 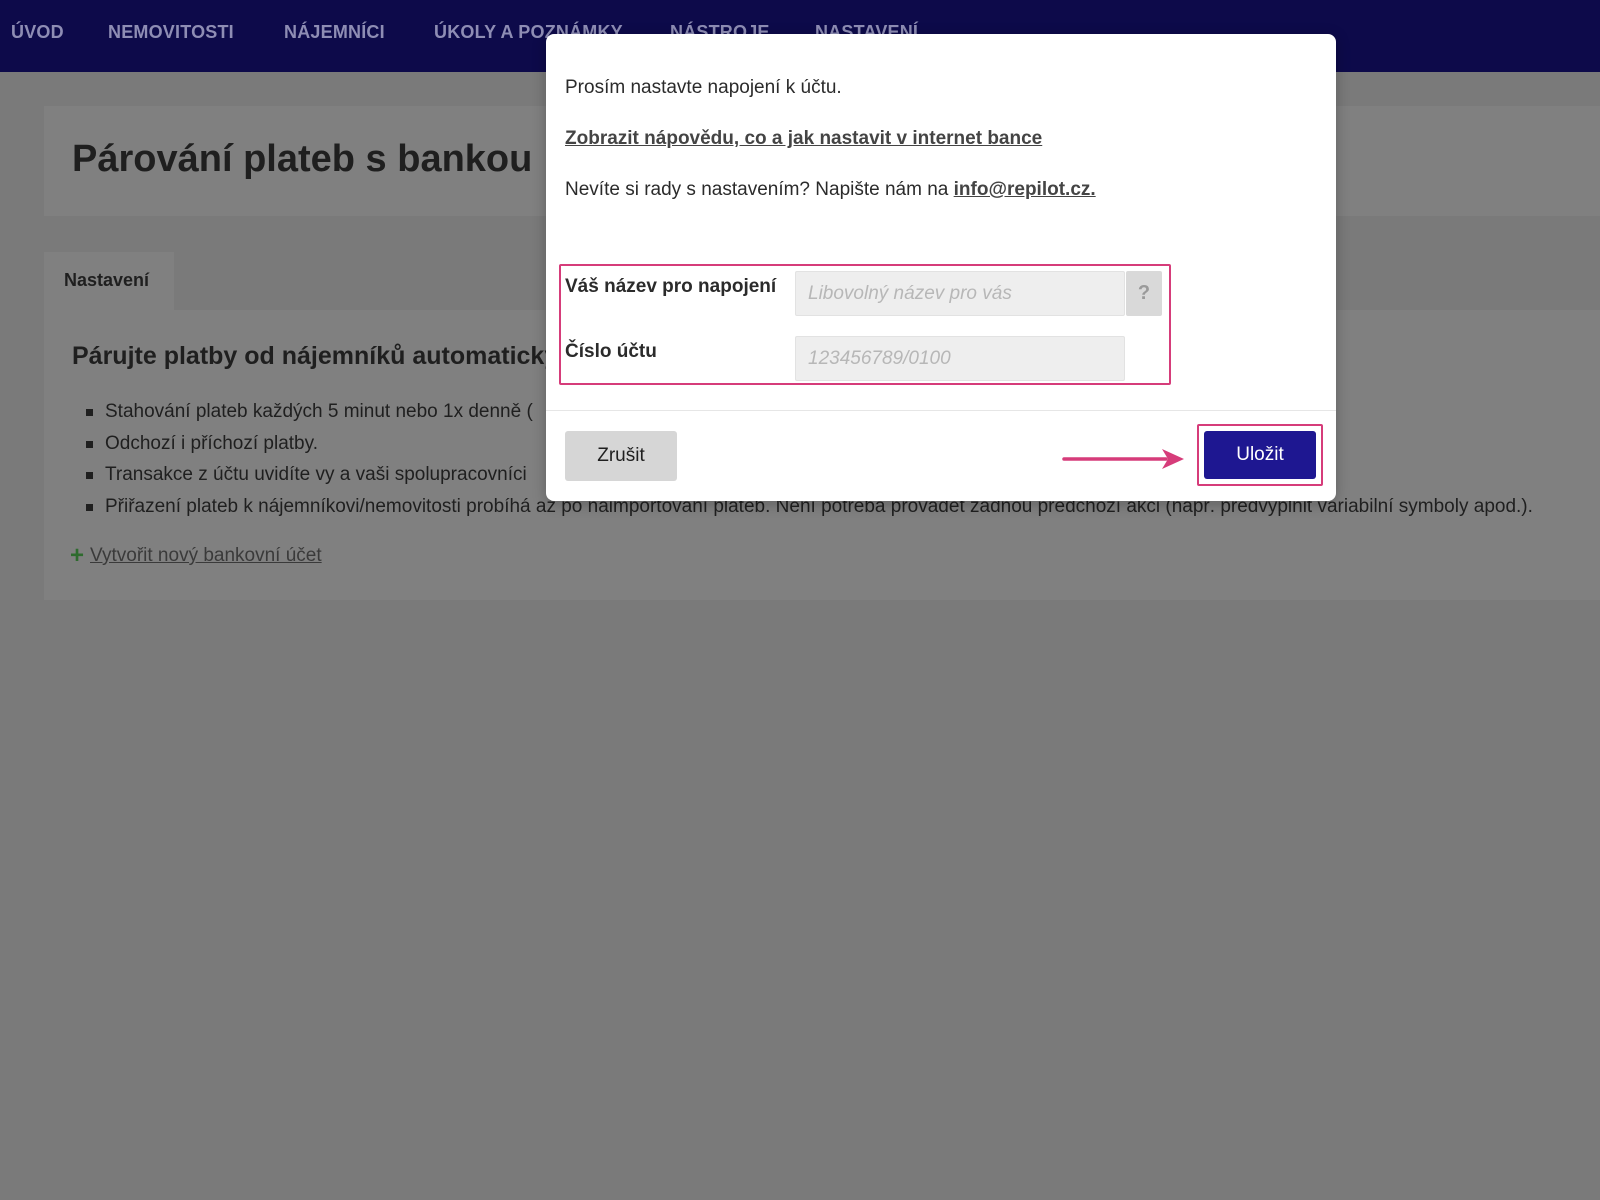 I want to click on new-bank-account-label: Vytvořit nový bankovní účet, so click(x=206, y=555).